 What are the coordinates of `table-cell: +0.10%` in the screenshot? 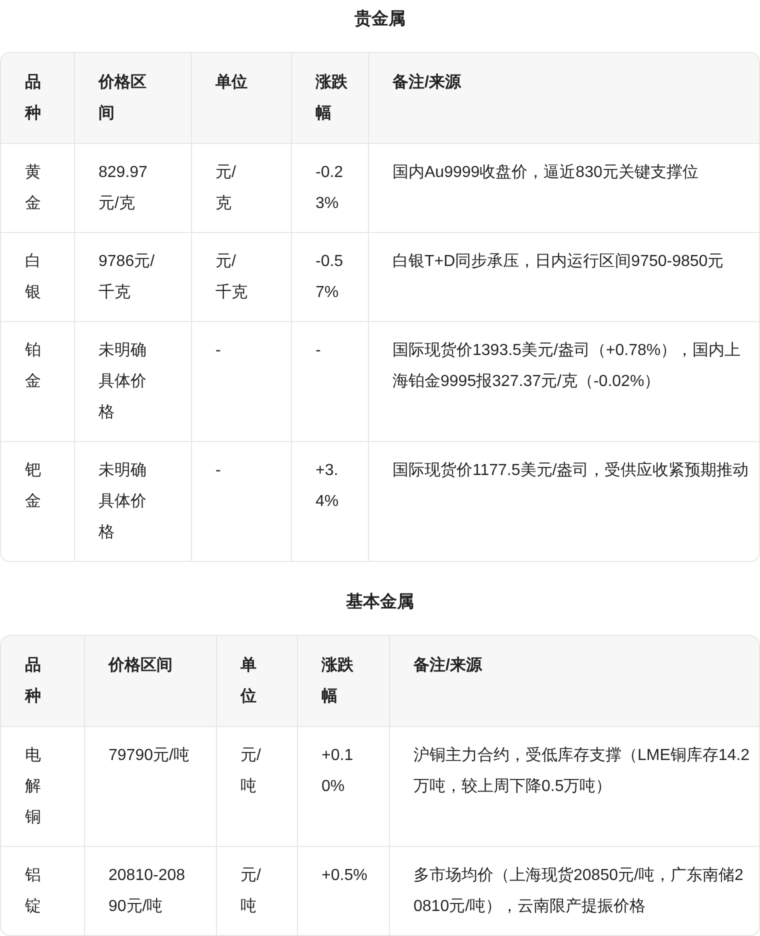 It's located at (343, 786).